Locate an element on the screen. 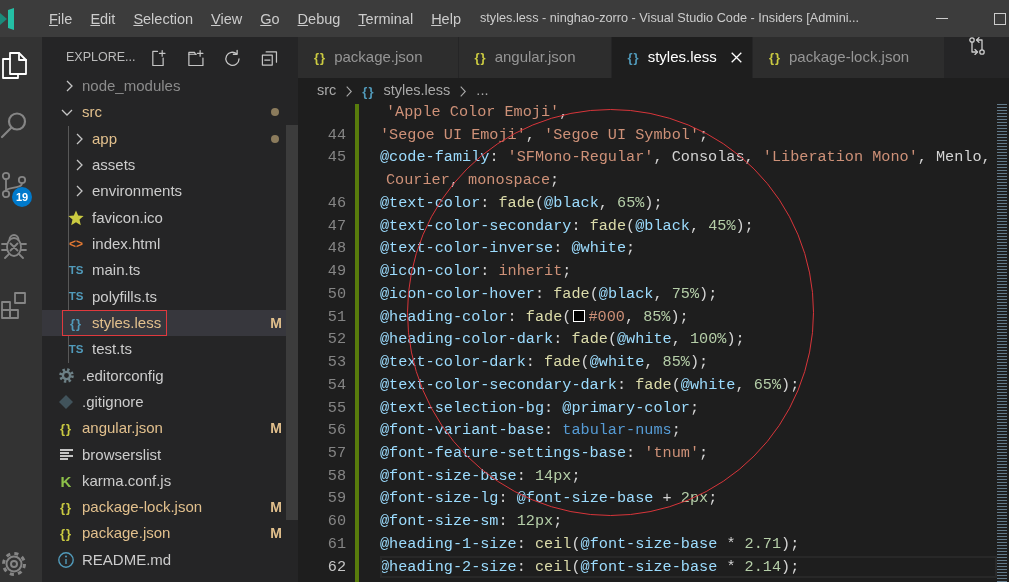  folder-item: src is located at coordinates (164, 112).